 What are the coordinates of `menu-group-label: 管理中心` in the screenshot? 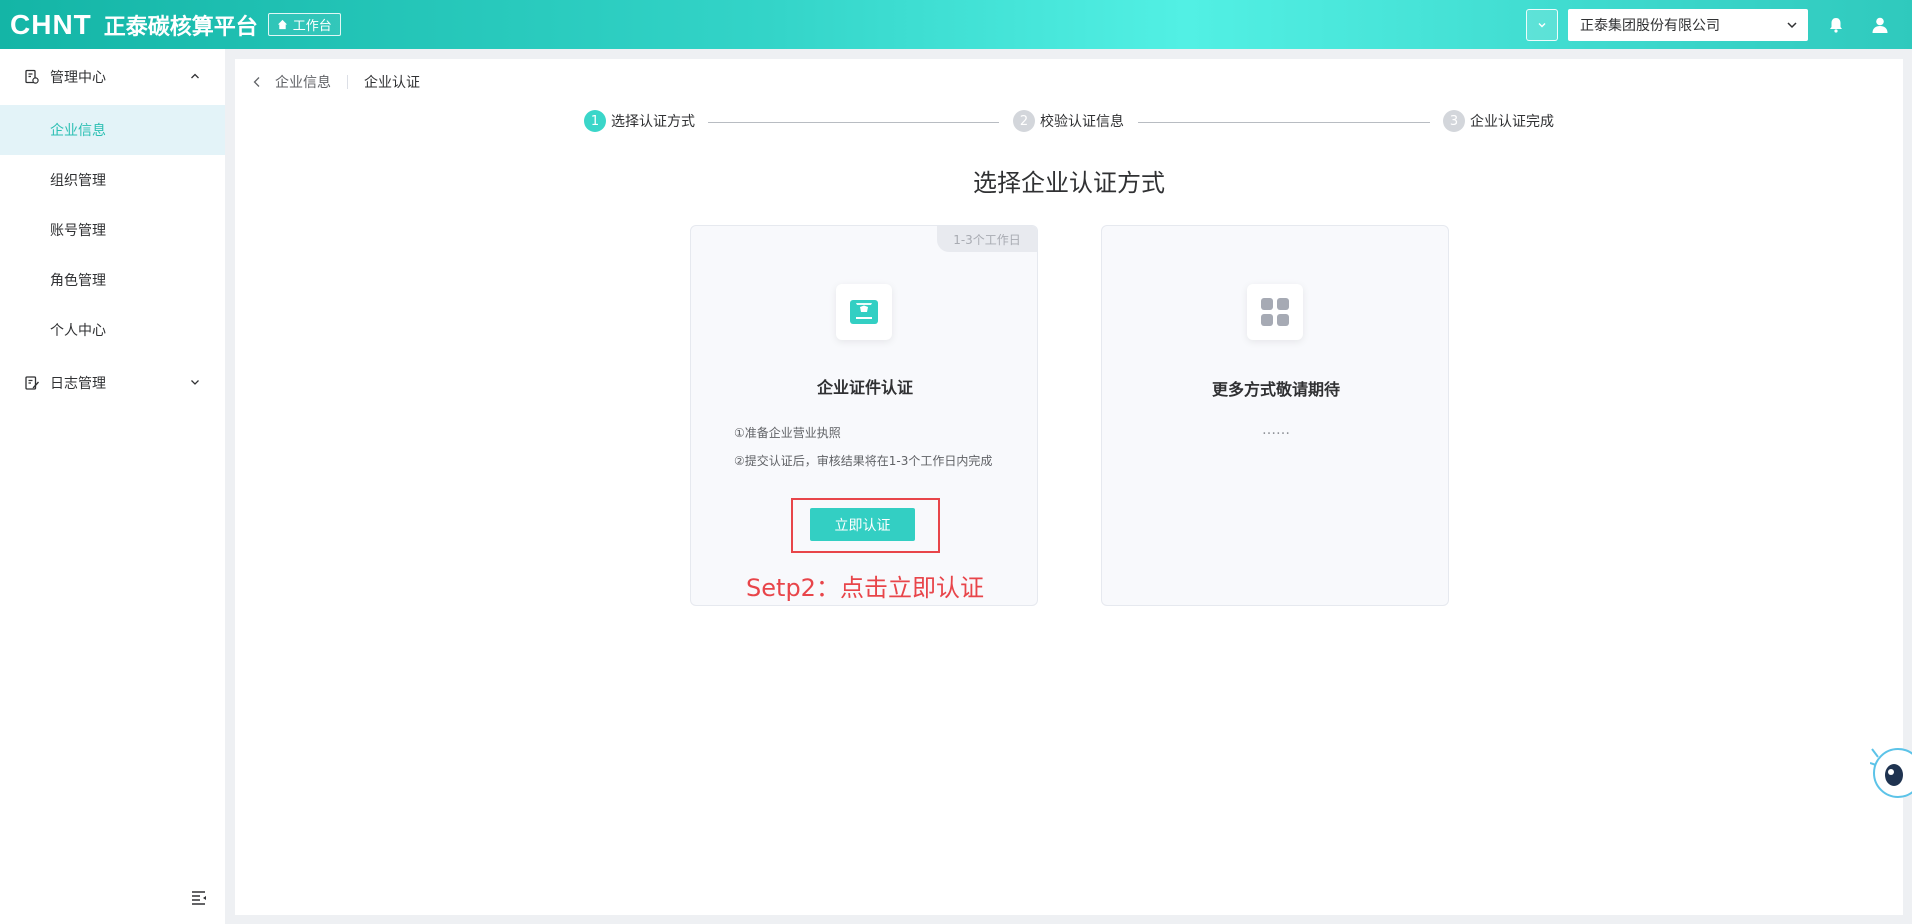 It's located at (78, 78).